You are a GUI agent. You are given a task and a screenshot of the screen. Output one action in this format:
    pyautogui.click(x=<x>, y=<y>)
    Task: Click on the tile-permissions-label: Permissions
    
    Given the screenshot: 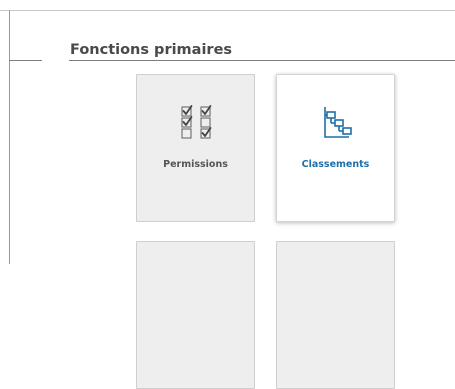 What is the action you would take?
    pyautogui.click(x=195, y=164)
    